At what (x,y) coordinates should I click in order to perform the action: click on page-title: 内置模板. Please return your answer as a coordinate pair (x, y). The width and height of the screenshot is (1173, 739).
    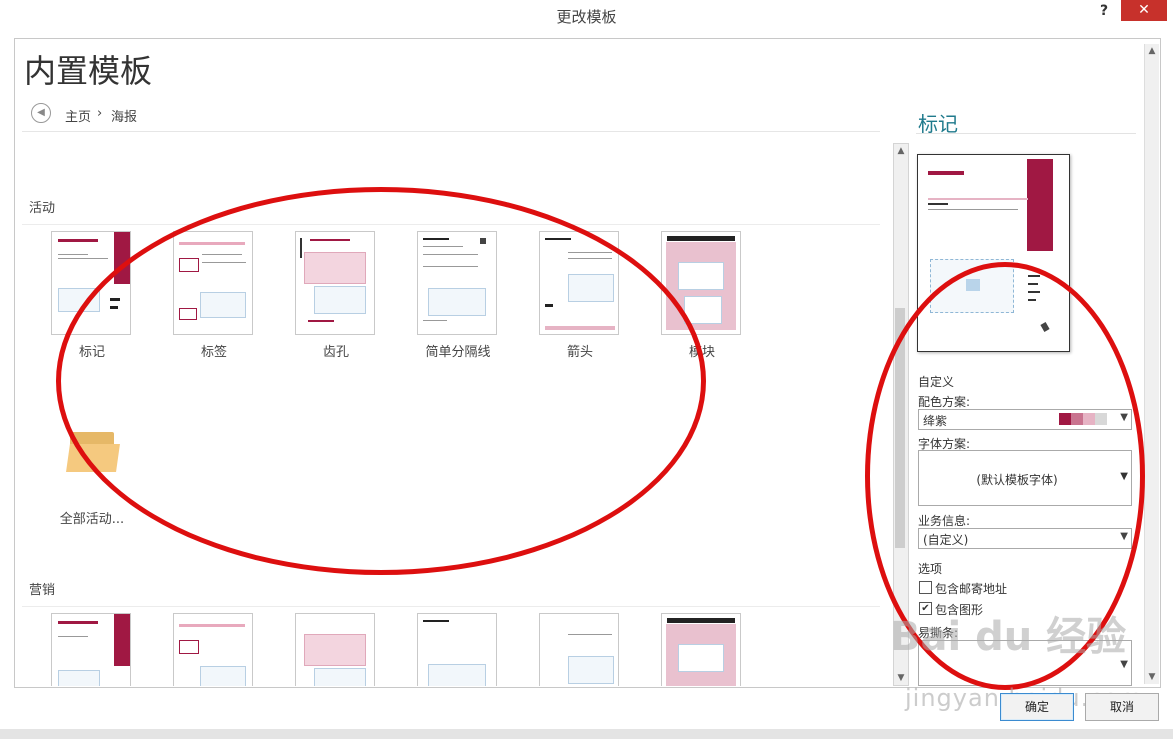
    Looking at the image, I should click on (88, 71).